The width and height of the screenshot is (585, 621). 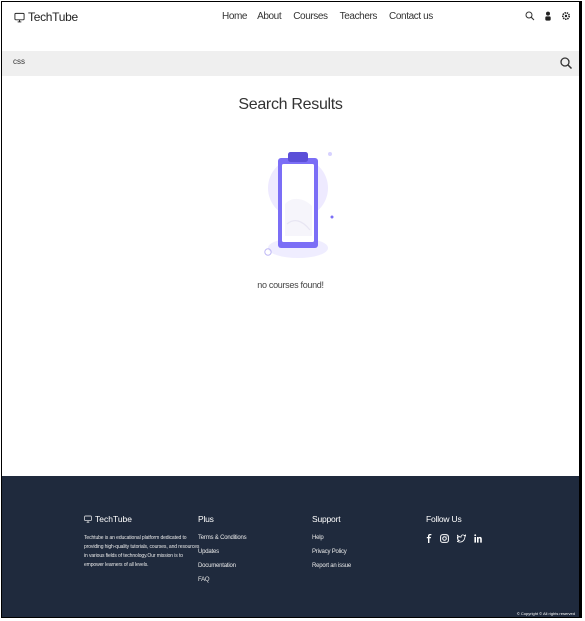 What do you see at coordinates (19, 61) in the screenshot?
I see `search-input: css` at bounding box center [19, 61].